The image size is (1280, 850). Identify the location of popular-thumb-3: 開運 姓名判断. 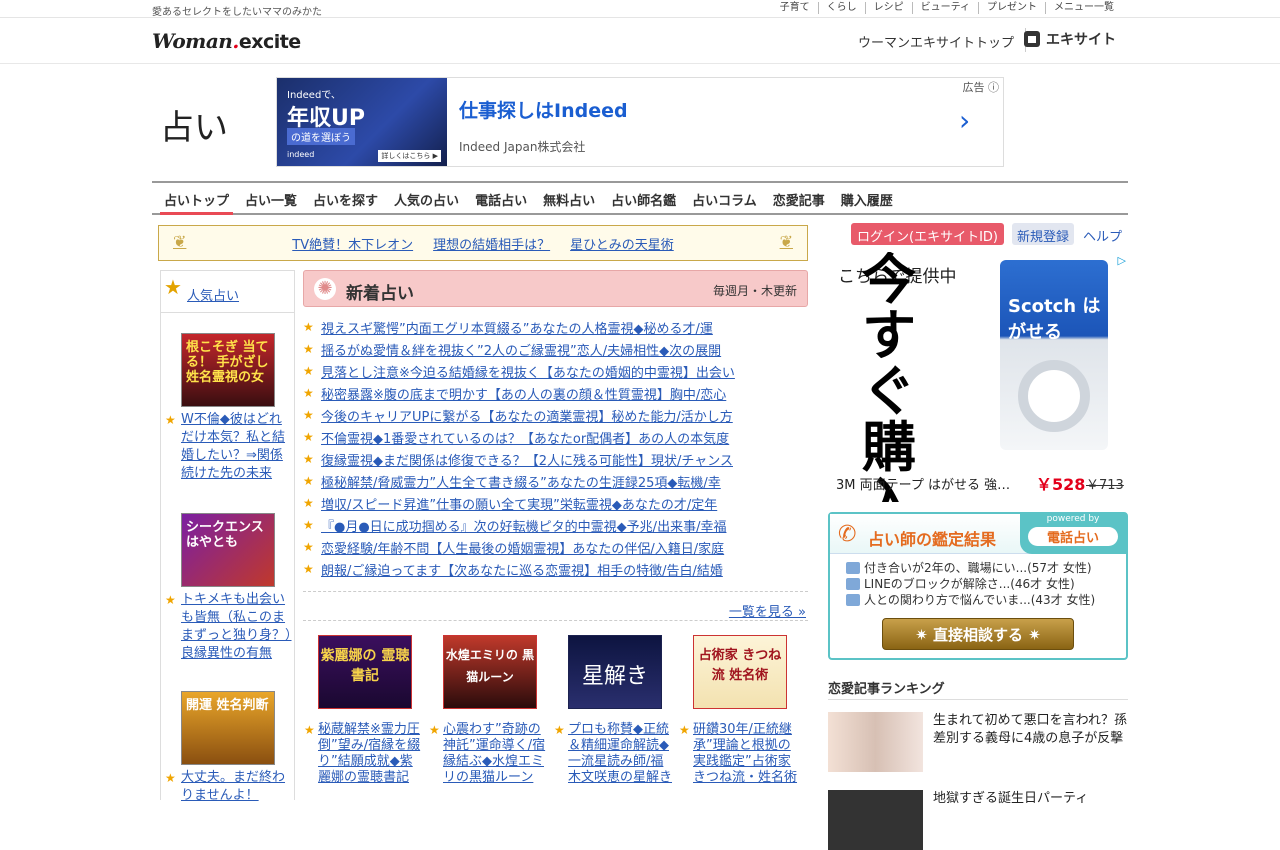
(228, 728).